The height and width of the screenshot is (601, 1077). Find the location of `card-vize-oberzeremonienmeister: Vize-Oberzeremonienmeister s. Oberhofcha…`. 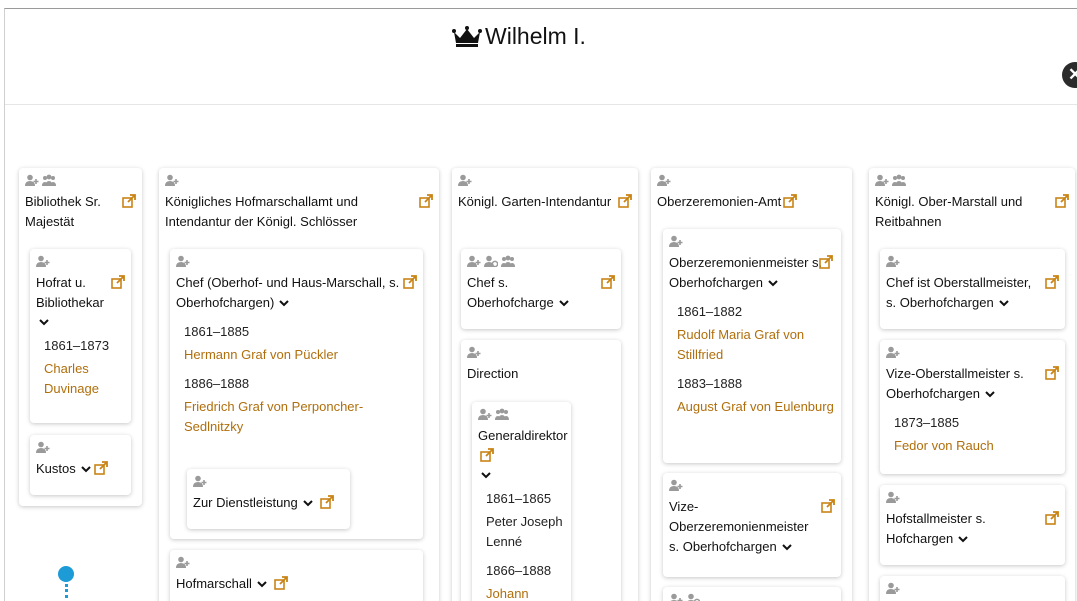

card-vize-oberzeremonienmeister: Vize-Oberzeremonienmeister s. Oberhofcha… is located at coordinates (752, 525).